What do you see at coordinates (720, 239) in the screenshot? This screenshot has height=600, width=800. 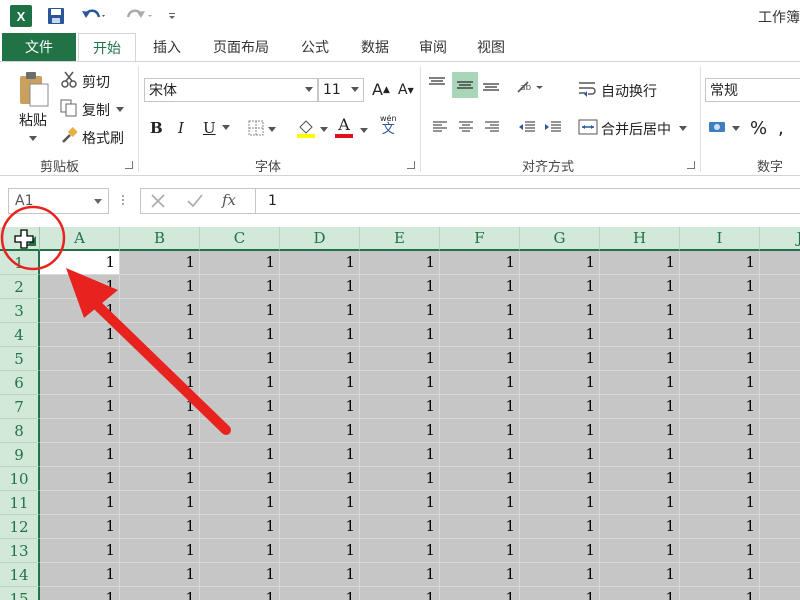 I see `column-header-i: I` at bounding box center [720, 239].